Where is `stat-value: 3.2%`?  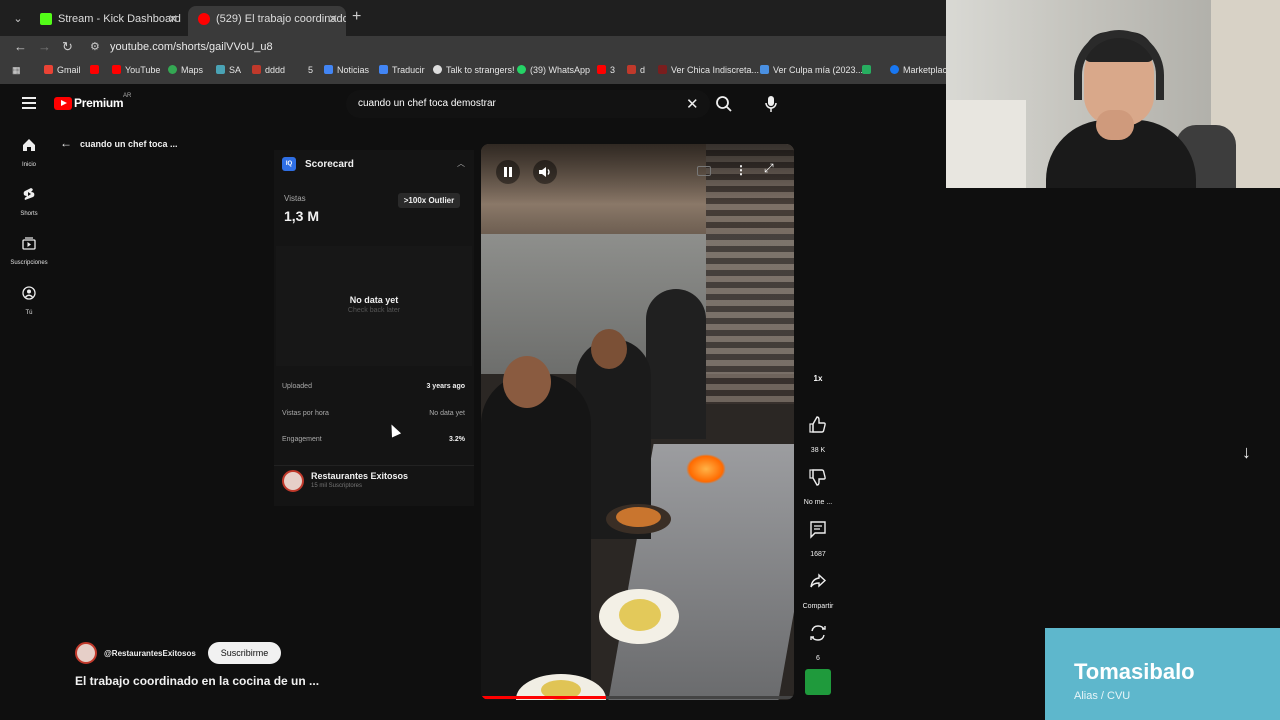 stat-value: 3.2% is located at coordinates (457, 439).